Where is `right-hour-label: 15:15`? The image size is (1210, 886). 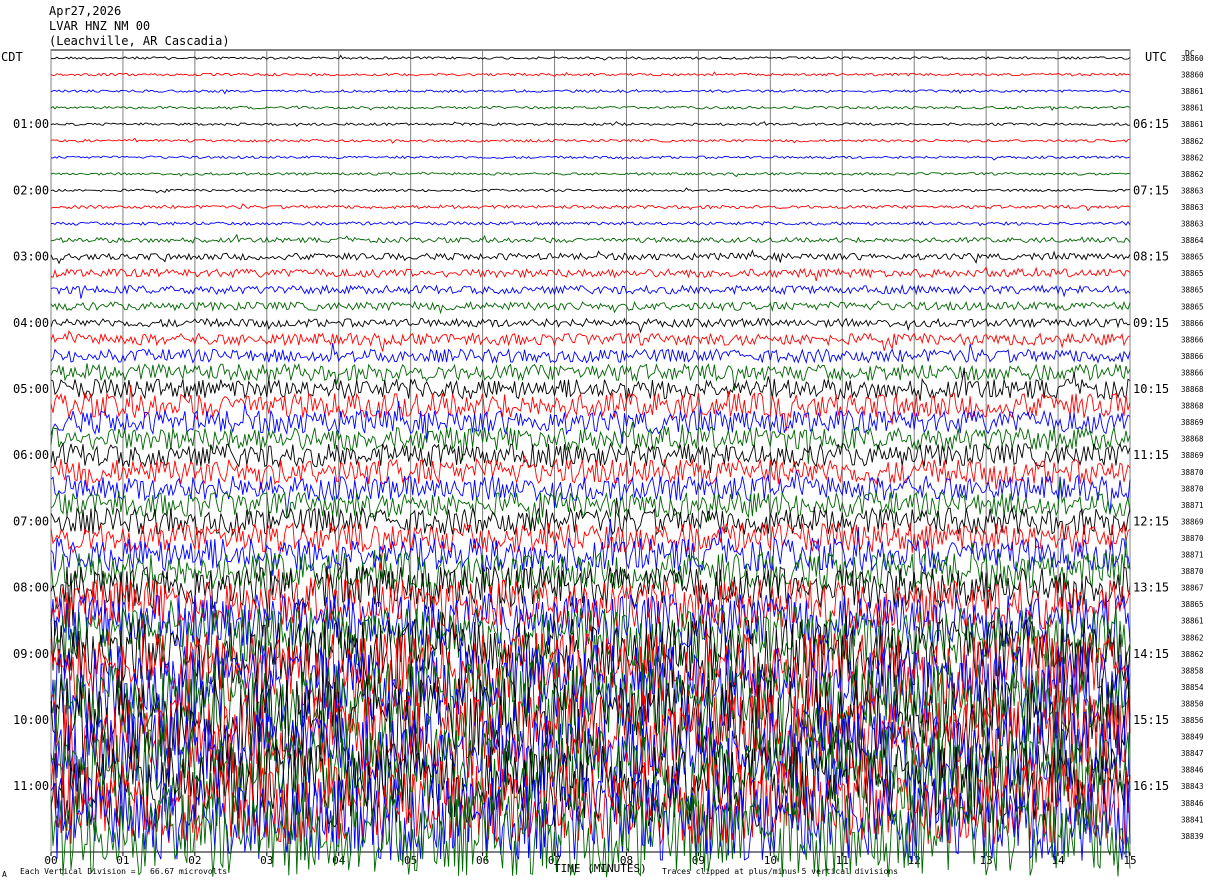
right-hour-label: 15:15 is located at coordinates (1151, 720).